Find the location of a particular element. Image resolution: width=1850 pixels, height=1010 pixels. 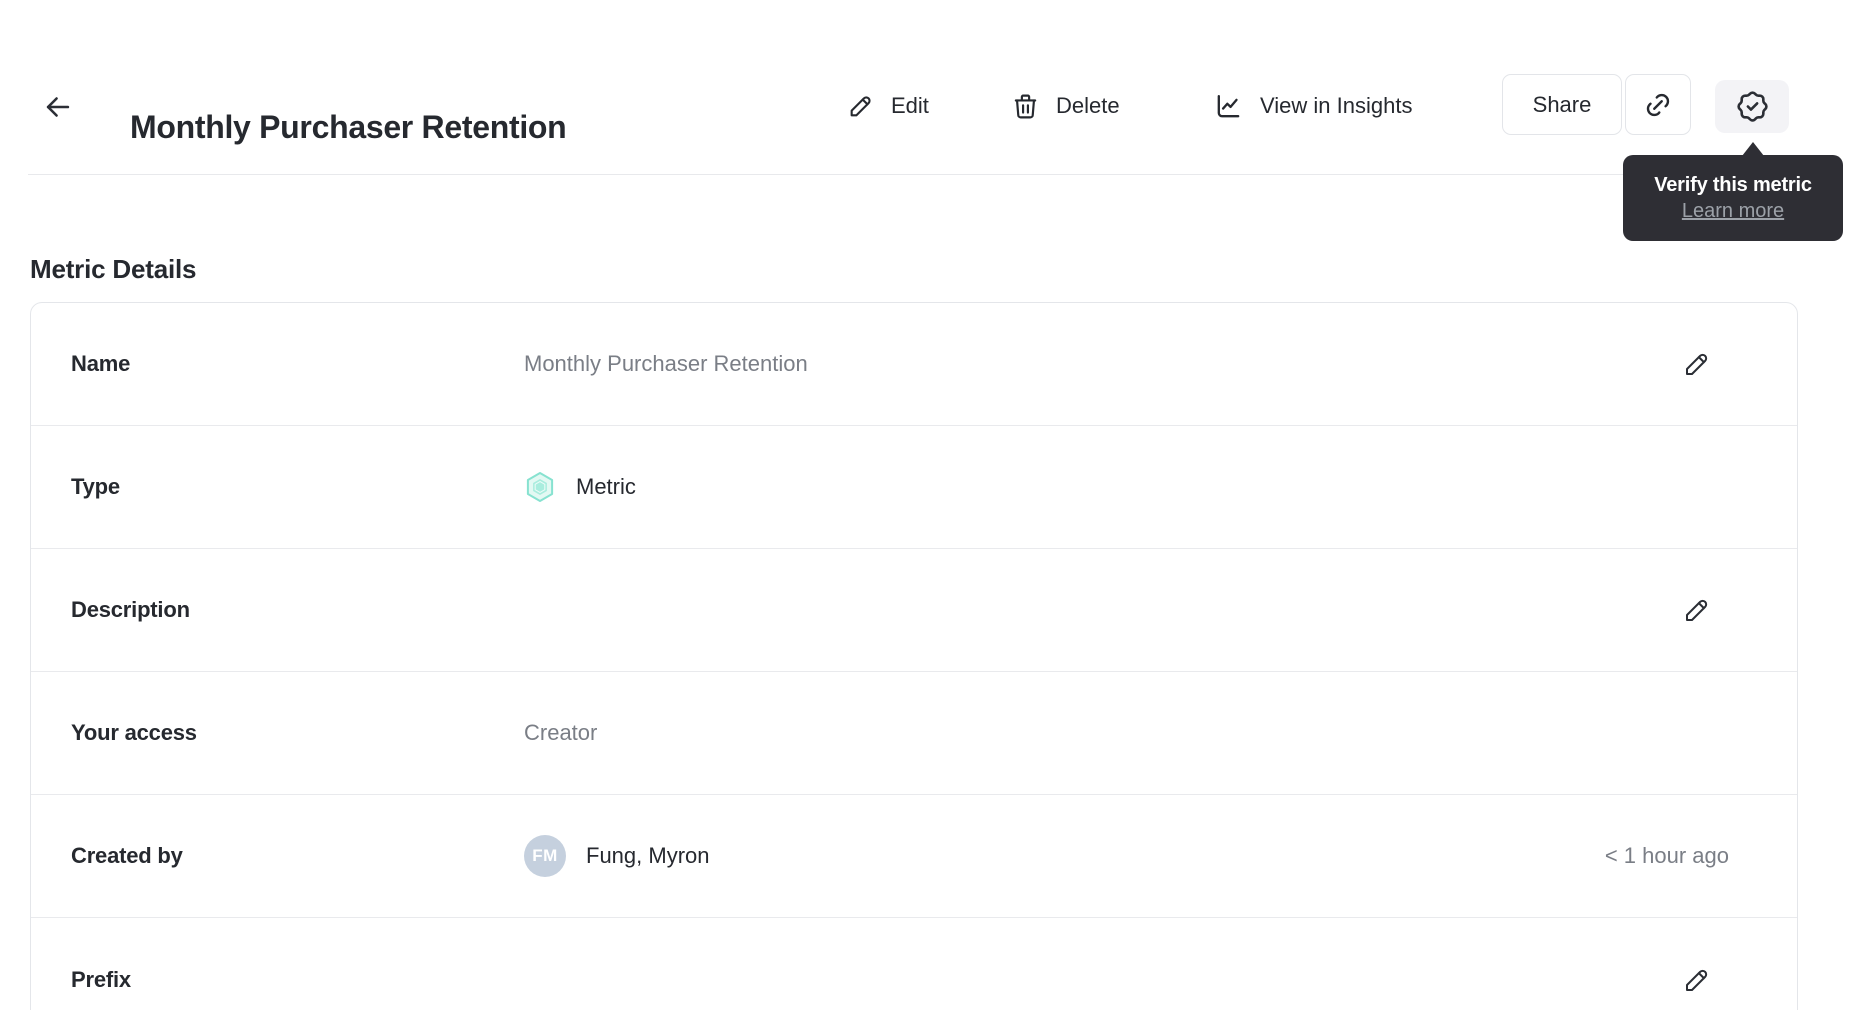

created-timestamp: < 1 hour ago is located at coordinates (1666, 855).